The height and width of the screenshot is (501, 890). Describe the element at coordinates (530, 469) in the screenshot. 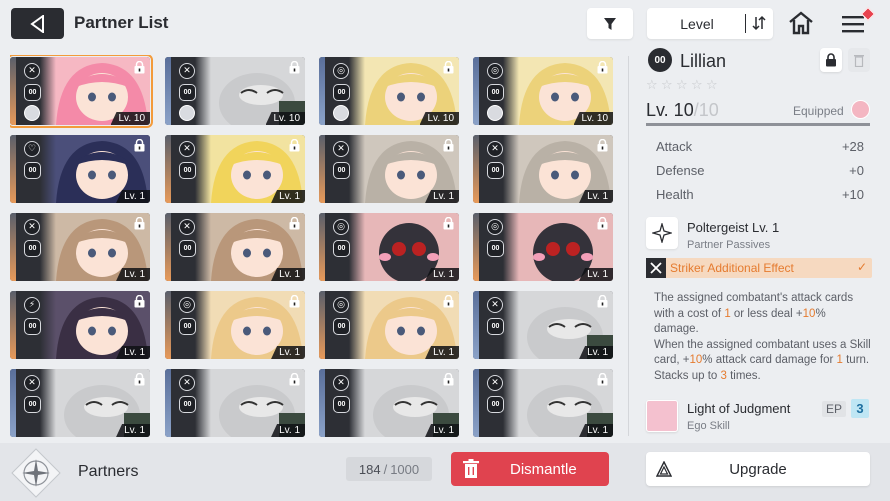

I see `dismantle-button: Dismantle` at that location.